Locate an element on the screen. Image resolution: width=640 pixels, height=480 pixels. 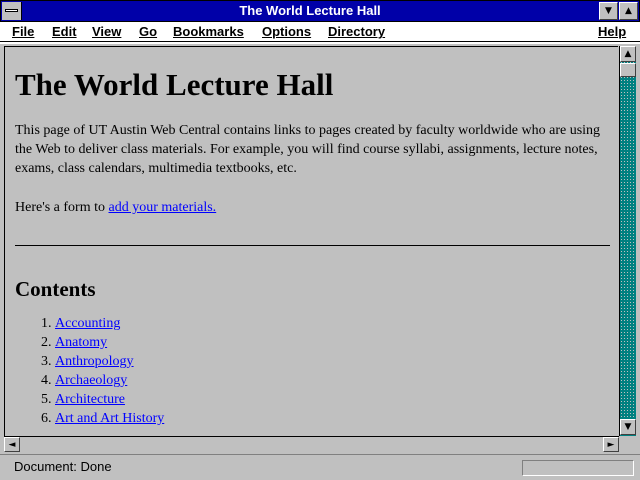
horizontal-scrollbar: ◄ ► is located at coordinates (311, 444).